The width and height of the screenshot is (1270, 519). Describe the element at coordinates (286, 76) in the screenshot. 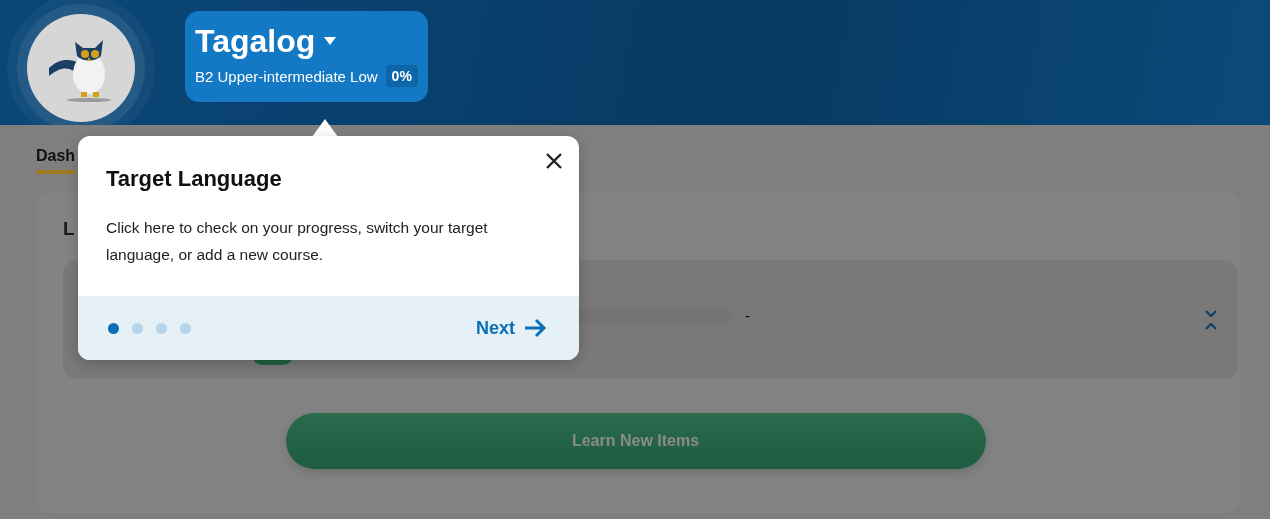

I see `level-label: B2 Upper-intermediate Low` at that location.